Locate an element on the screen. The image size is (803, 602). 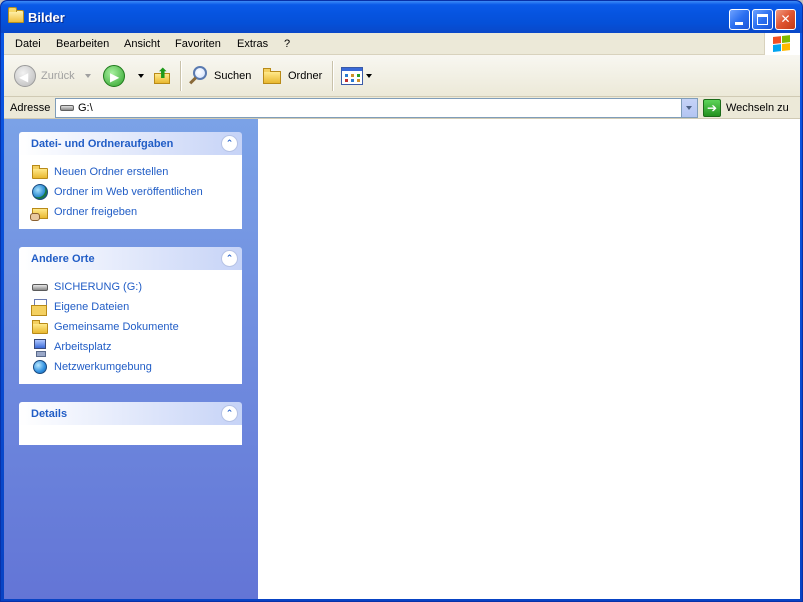
maximize-icon is located at coordinates (762, 19).